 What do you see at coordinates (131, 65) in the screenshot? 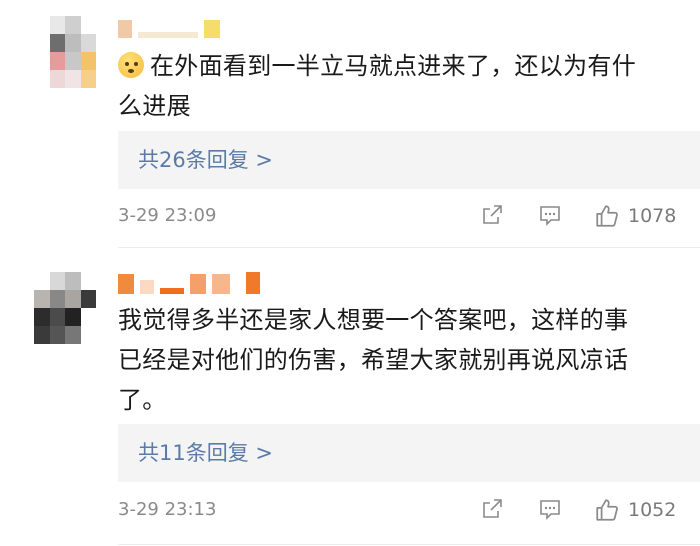
I see `face-without-mouth-emoji-icon` at bounding box center [131, 65].